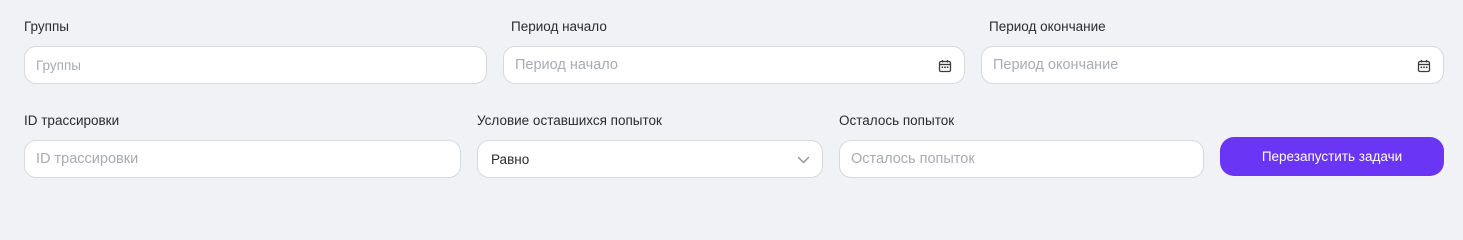  I want to click on period-start-field: Период начало, so click(734, 53).